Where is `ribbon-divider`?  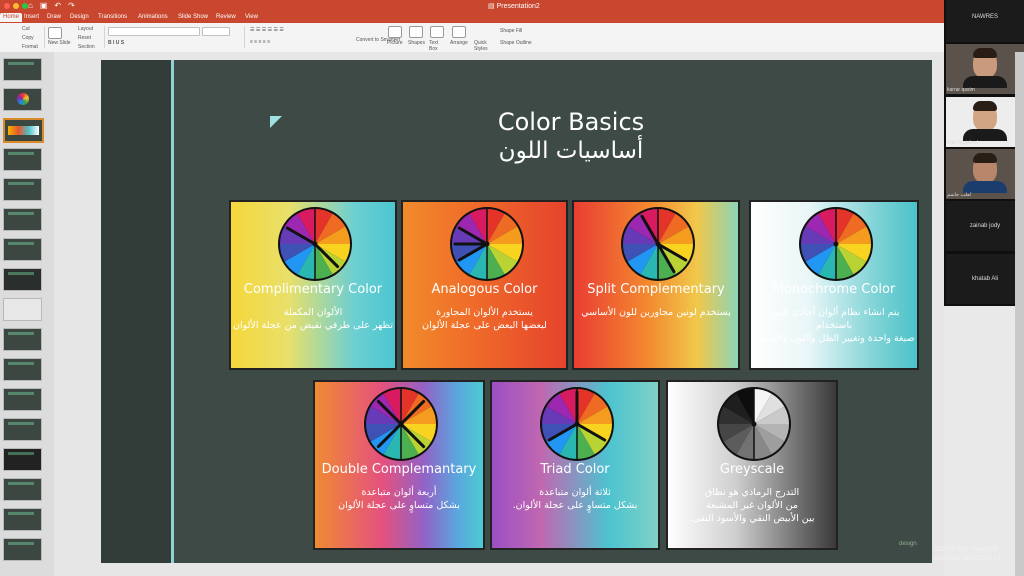 ribbon-divider is located at coordinates (244, 37).